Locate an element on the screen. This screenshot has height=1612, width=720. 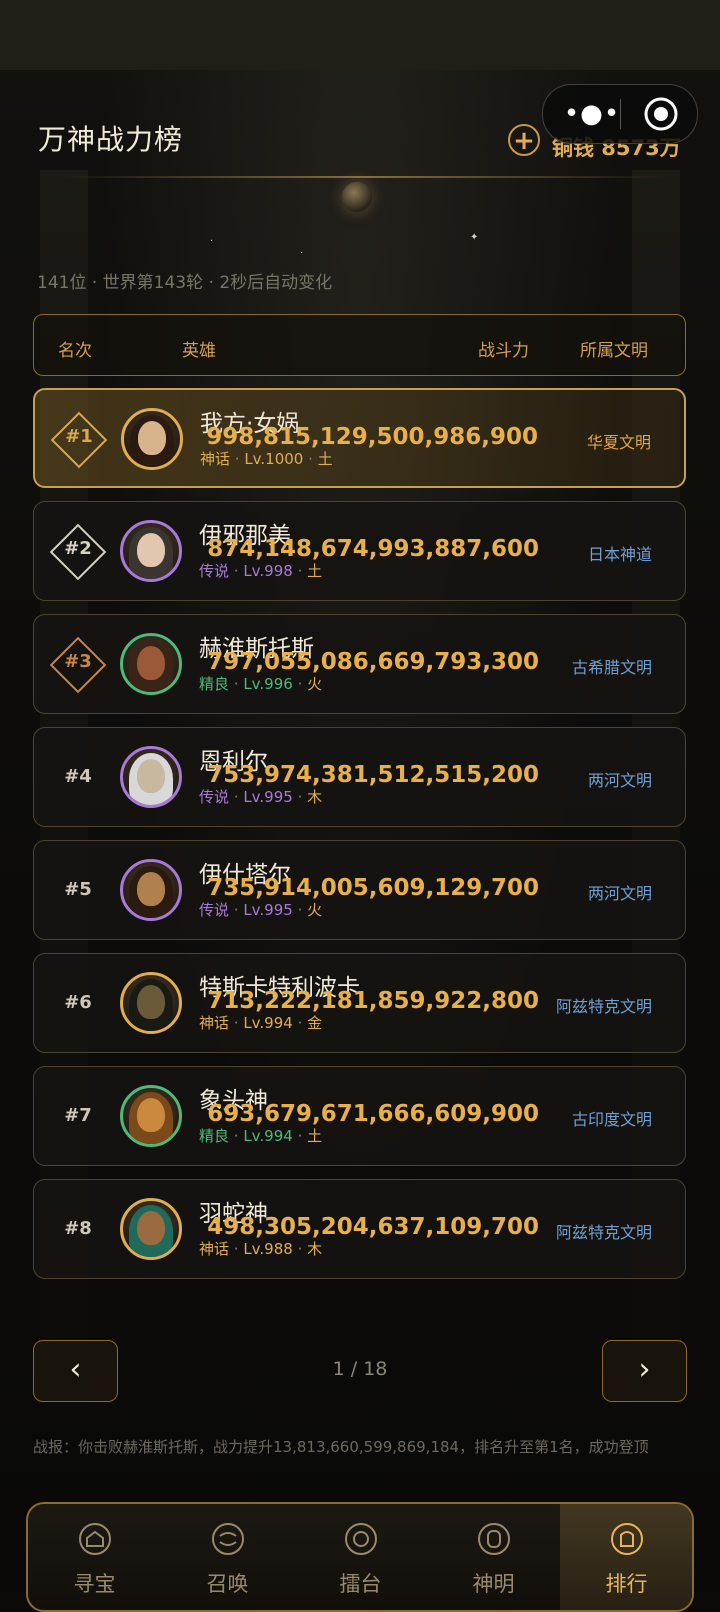
hero-meta: 神话 · Lv.994 · 金 is located at coordinates (260, 1022).